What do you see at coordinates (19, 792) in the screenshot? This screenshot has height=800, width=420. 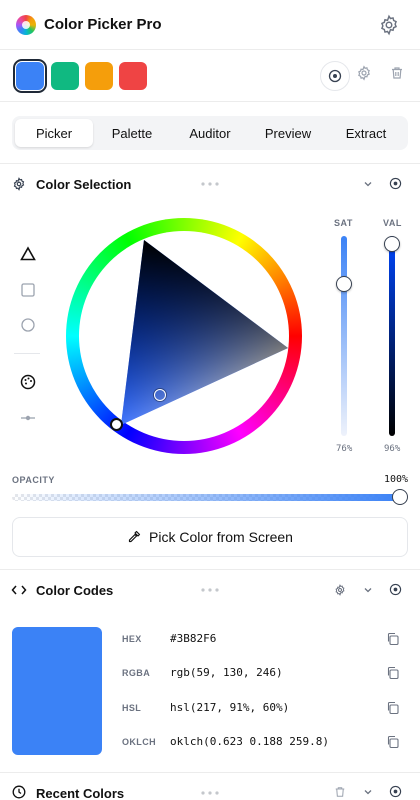 I see `clock-icon` at bounding box center [19, 792].